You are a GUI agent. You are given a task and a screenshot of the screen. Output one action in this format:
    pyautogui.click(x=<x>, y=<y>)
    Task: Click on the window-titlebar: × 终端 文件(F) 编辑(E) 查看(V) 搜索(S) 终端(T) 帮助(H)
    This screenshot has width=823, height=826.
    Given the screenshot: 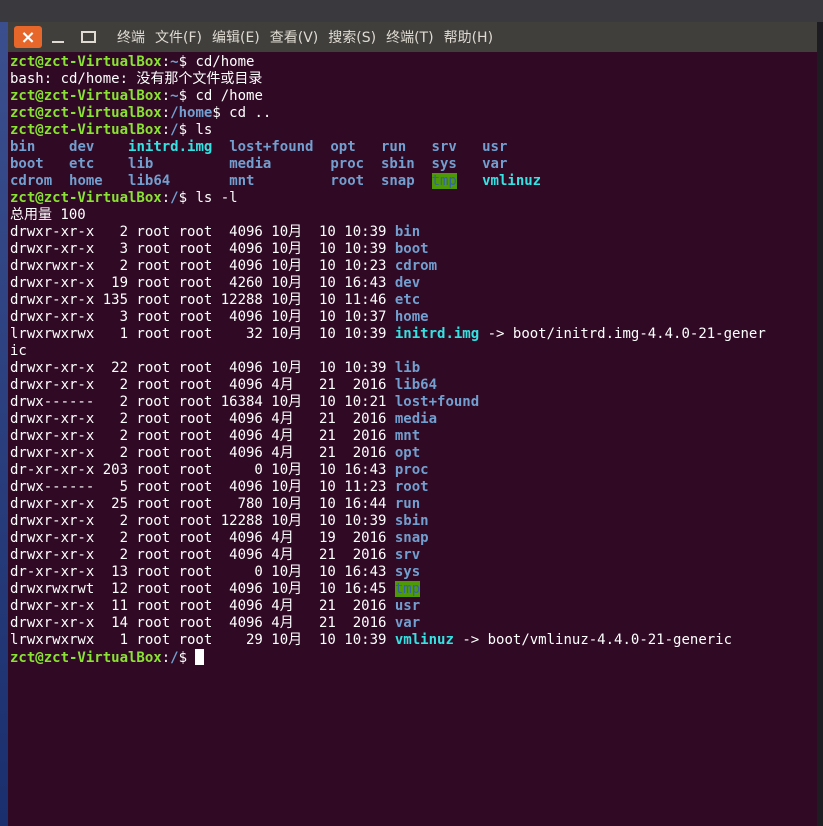 What is the action you would take?
    pyautogui.click(x=412, y=37)
    